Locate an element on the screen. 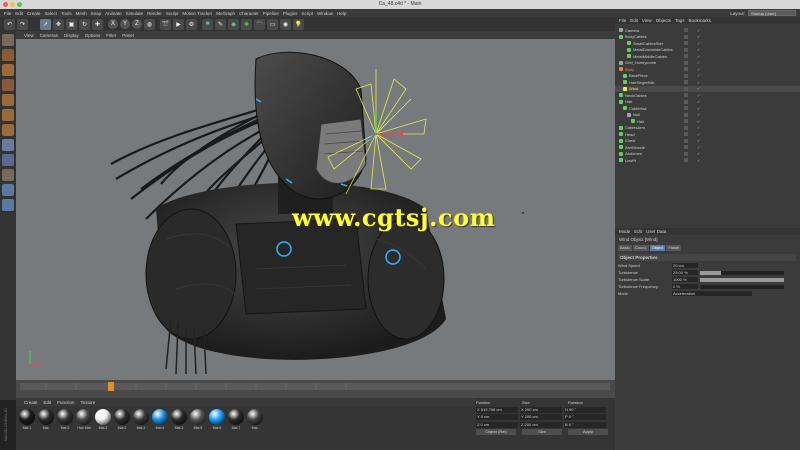 The width and height of the screenshot is (800, 450). object-menu-edit: Edit is located at coordinates (634, 20).